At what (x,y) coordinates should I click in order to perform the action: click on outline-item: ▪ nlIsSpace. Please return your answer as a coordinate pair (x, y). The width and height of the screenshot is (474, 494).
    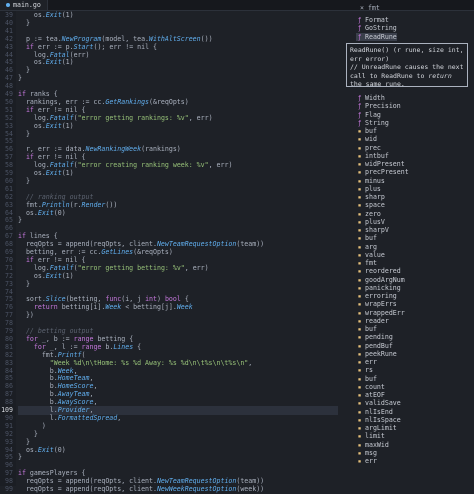
    Looking at the image, I should click on (378, 420).